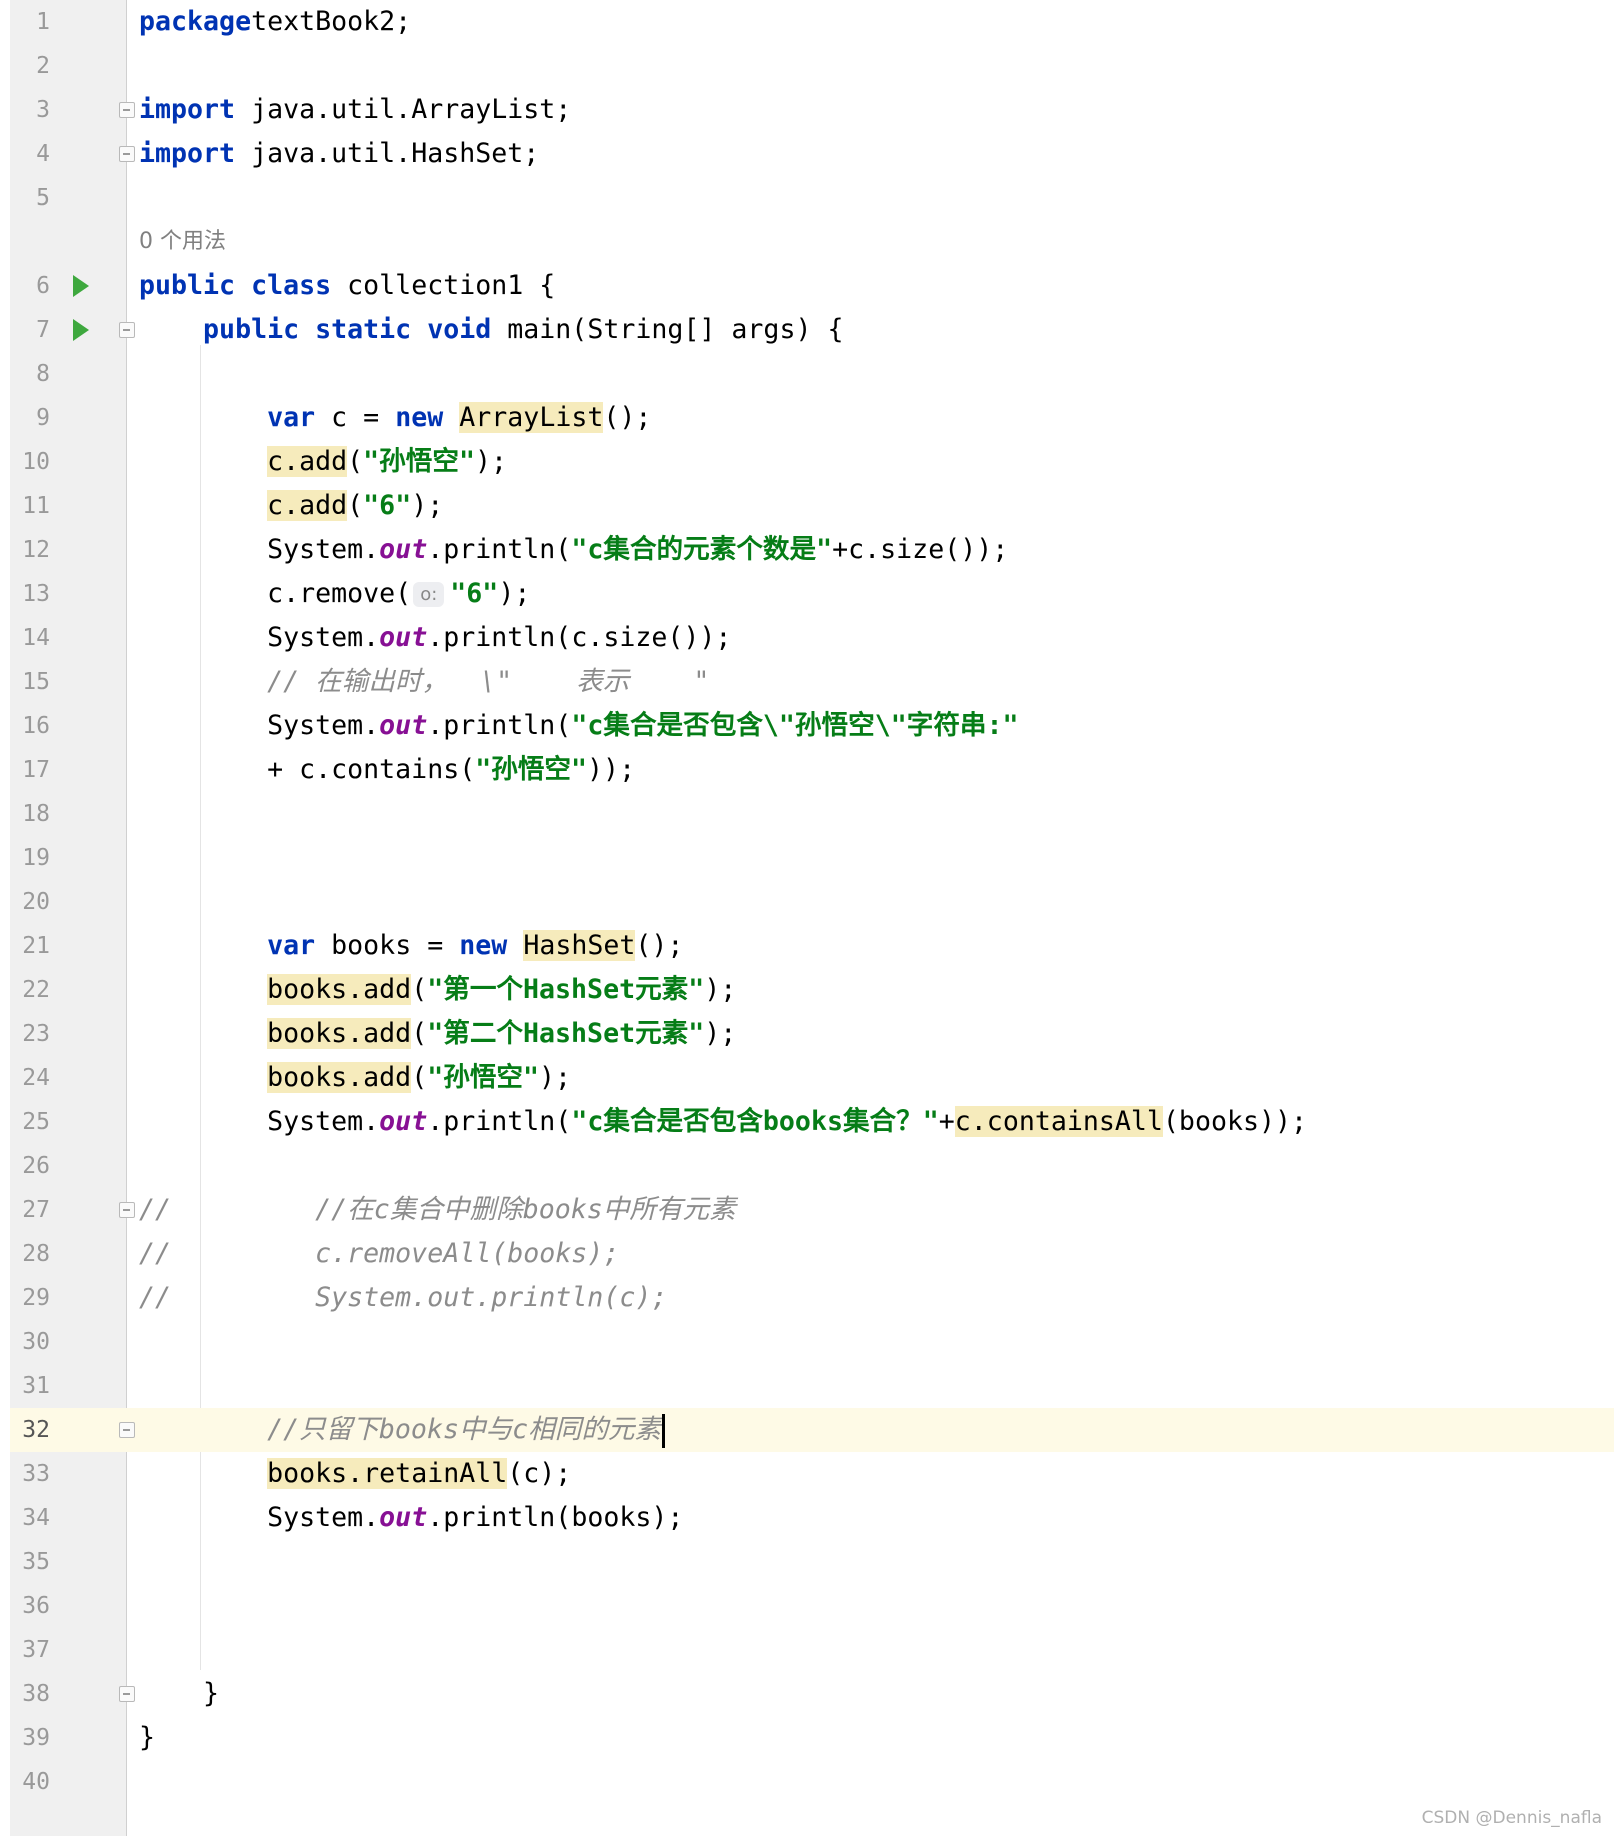 This screenshot has width=1614, height=1836. What do you see at coordinates (30, 1342) in the screenshot?
I see `line-number: 30` at bounding box center [30, 1342].